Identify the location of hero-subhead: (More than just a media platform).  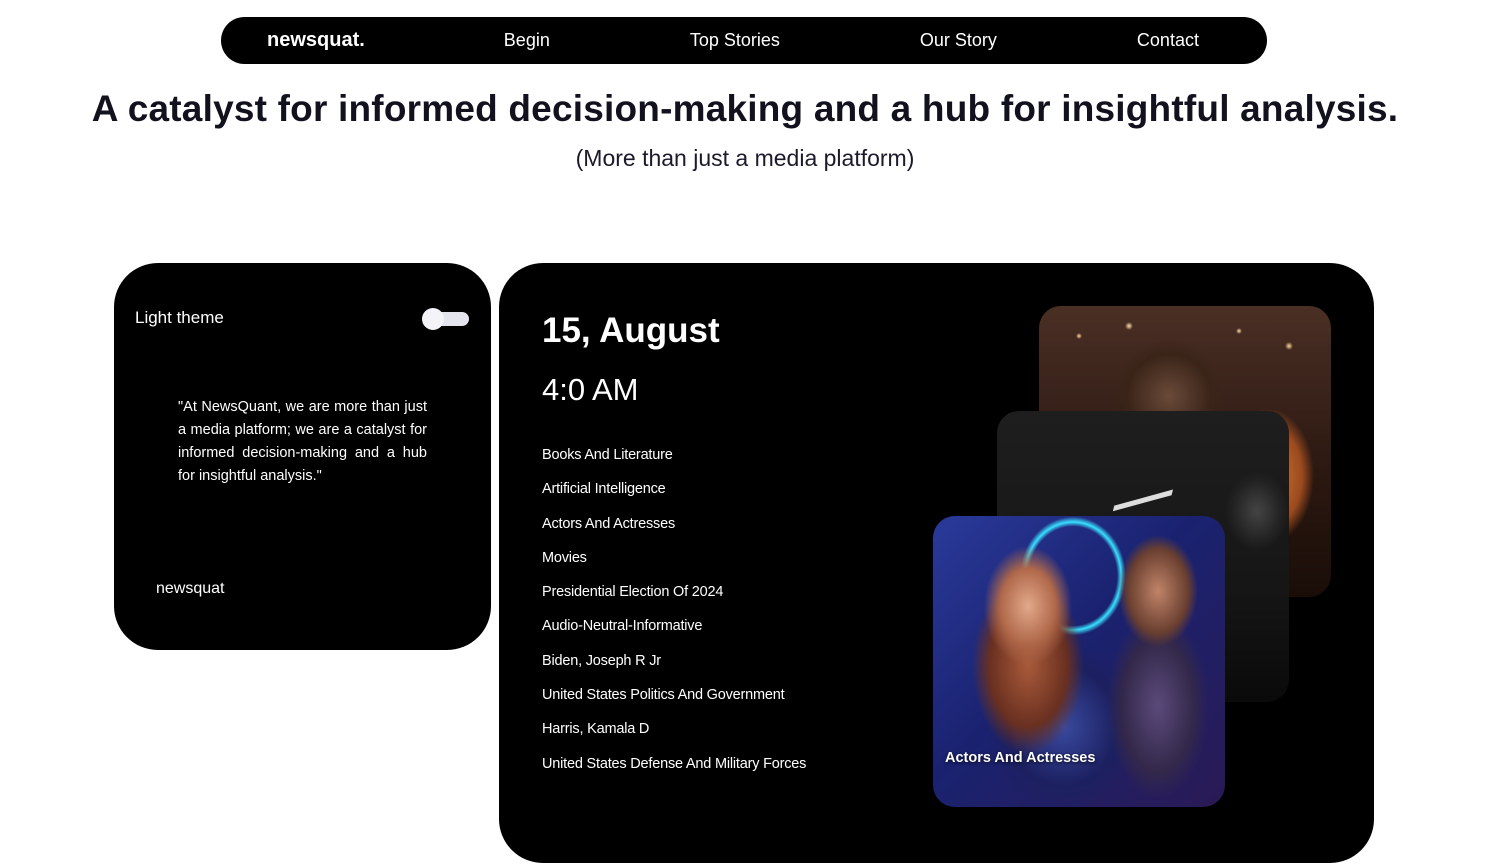
(745, 158).